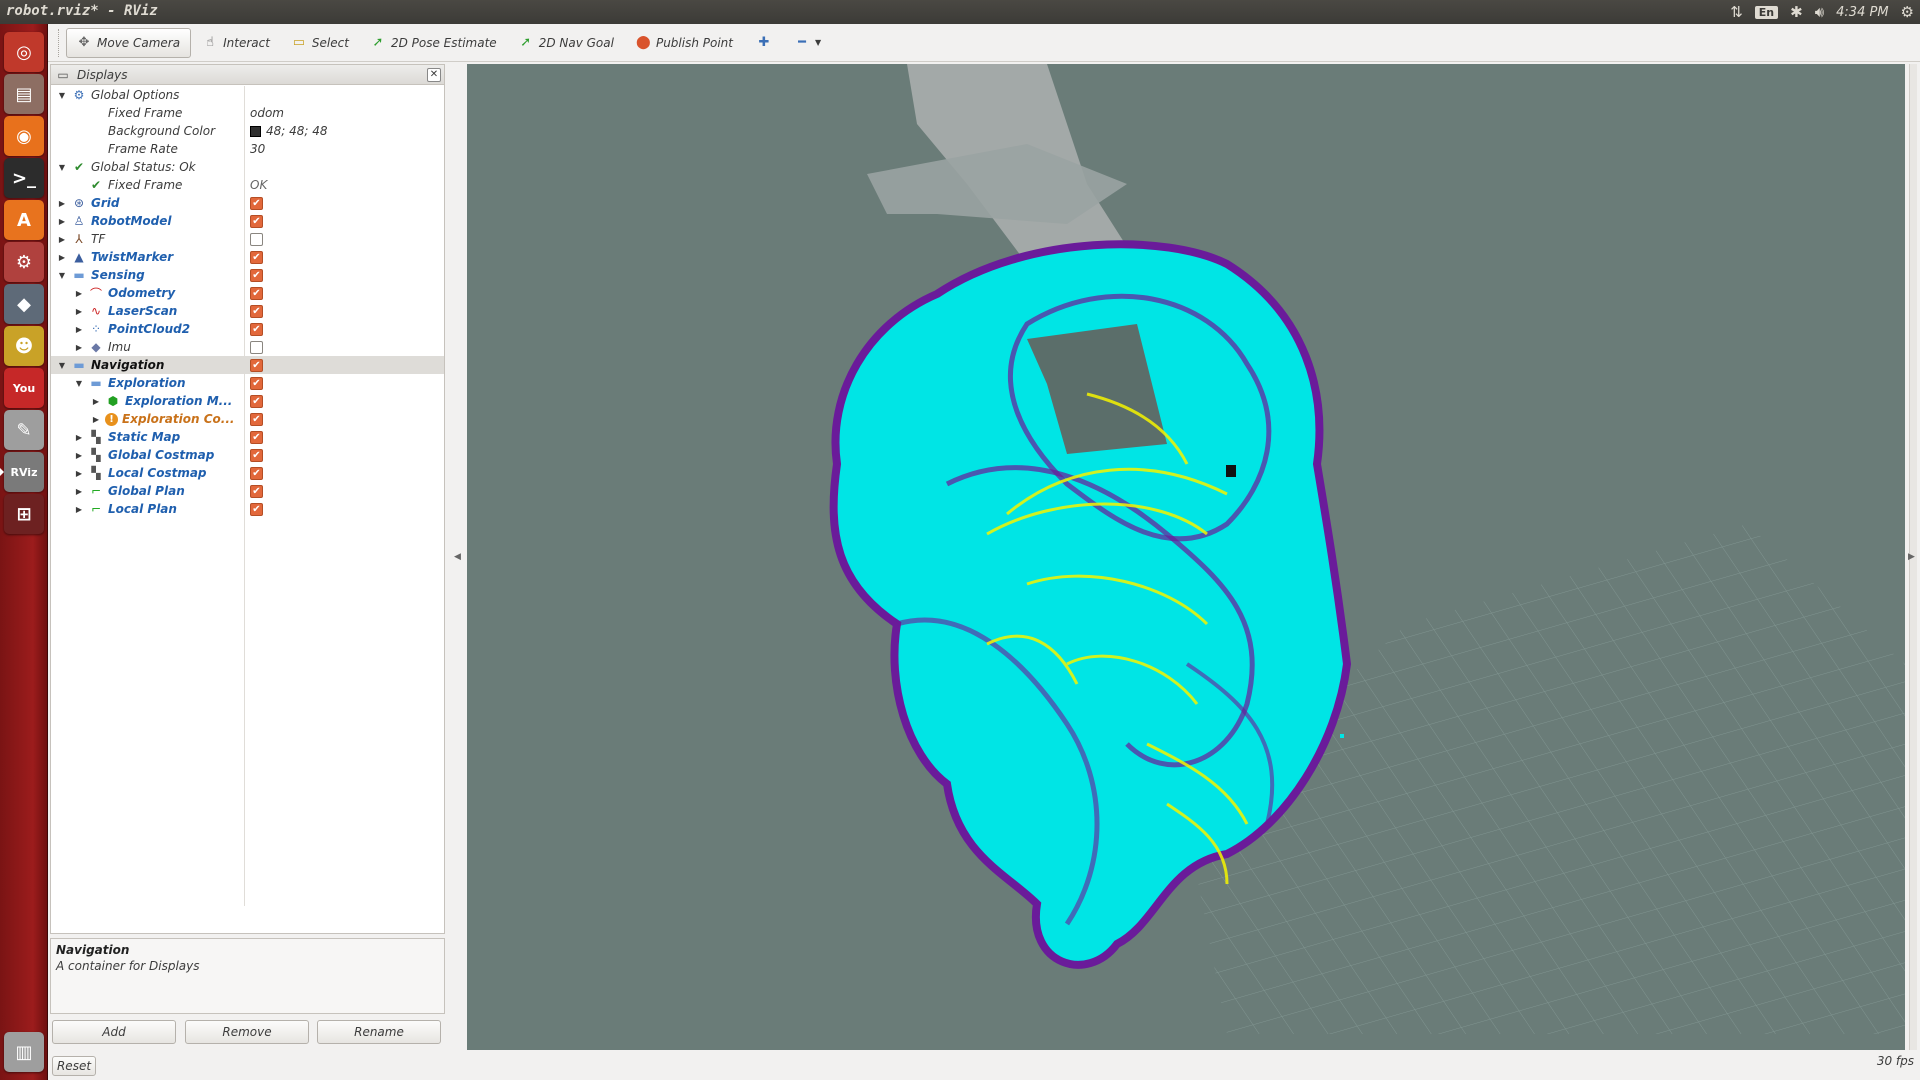 This screenshot has width=1920, height=1080. I want to click on workspace-switcher-icon: ⊞, so click(24, 514).